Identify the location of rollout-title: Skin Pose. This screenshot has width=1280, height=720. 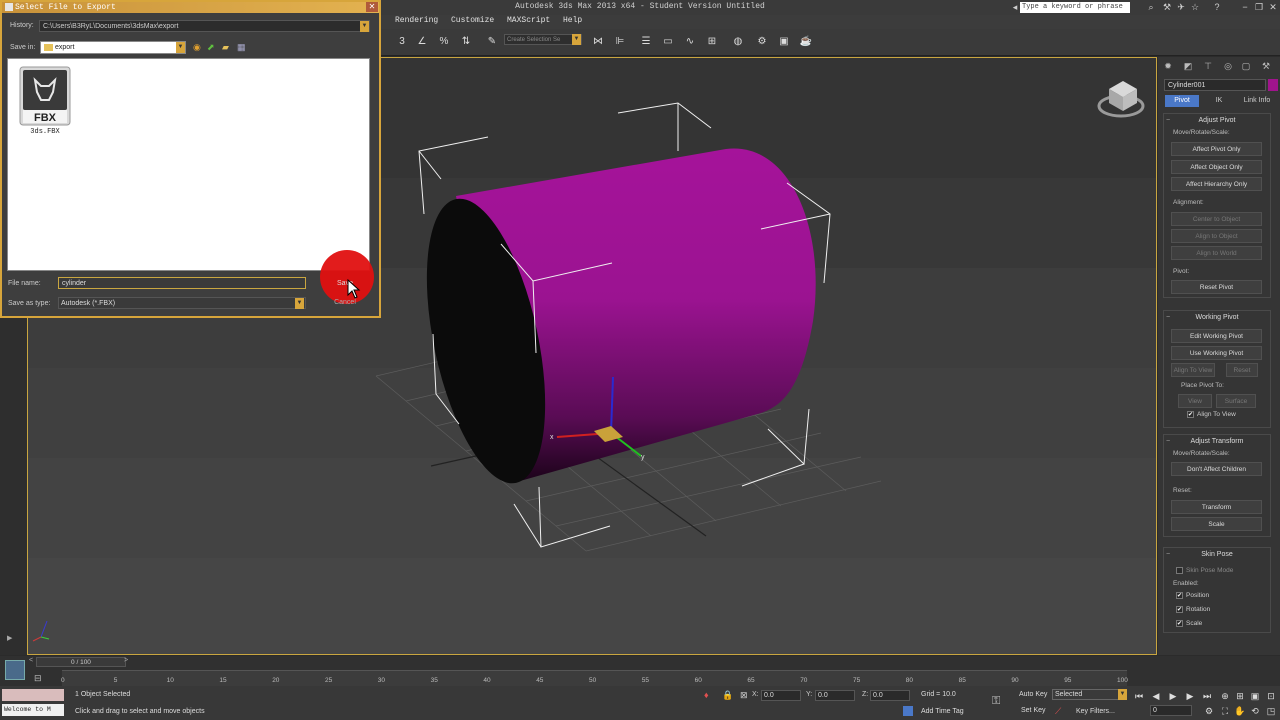
(1217, 554).